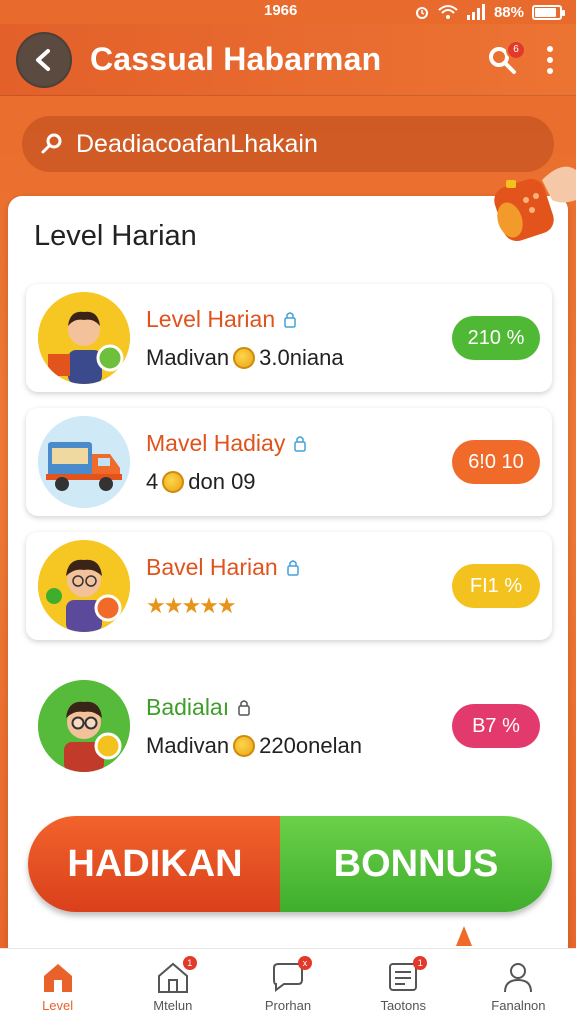 This screenshot has width=576, height=1024. I want to click on chevron-left-icon, so click(43, 59).